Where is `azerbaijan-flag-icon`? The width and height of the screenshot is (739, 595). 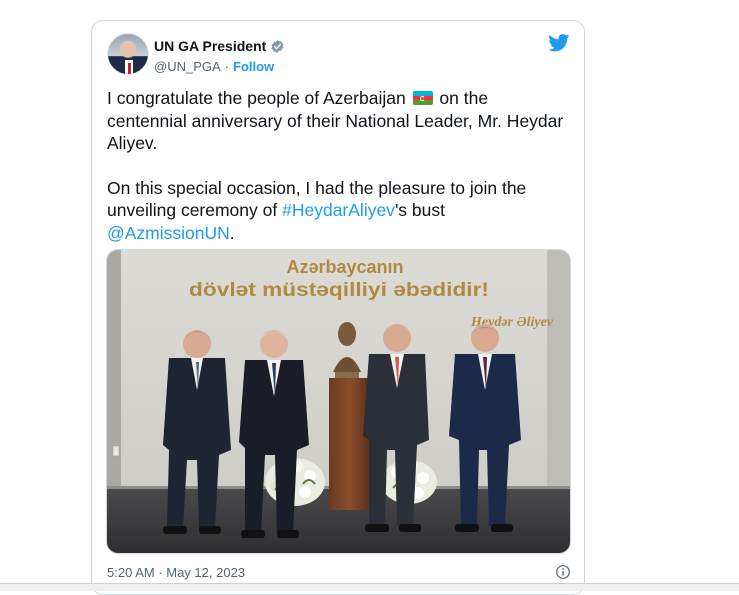 azerbaijan-flag-icon is located at coordinates (422, 98).